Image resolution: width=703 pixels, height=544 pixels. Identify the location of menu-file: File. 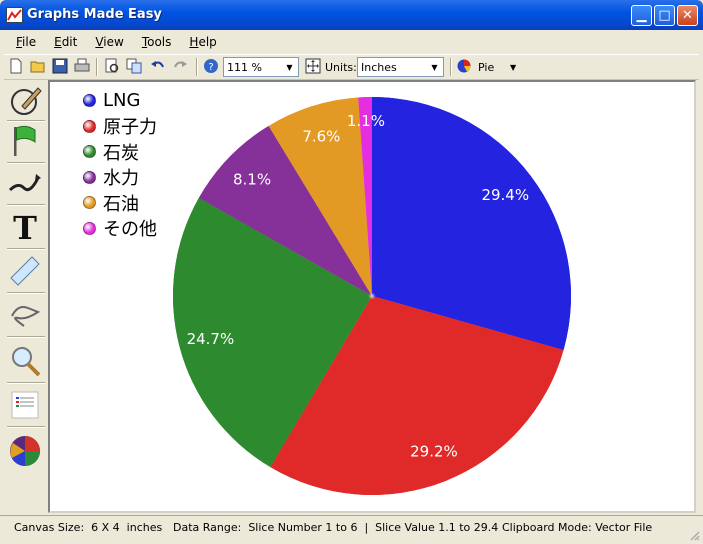
(26, 42).